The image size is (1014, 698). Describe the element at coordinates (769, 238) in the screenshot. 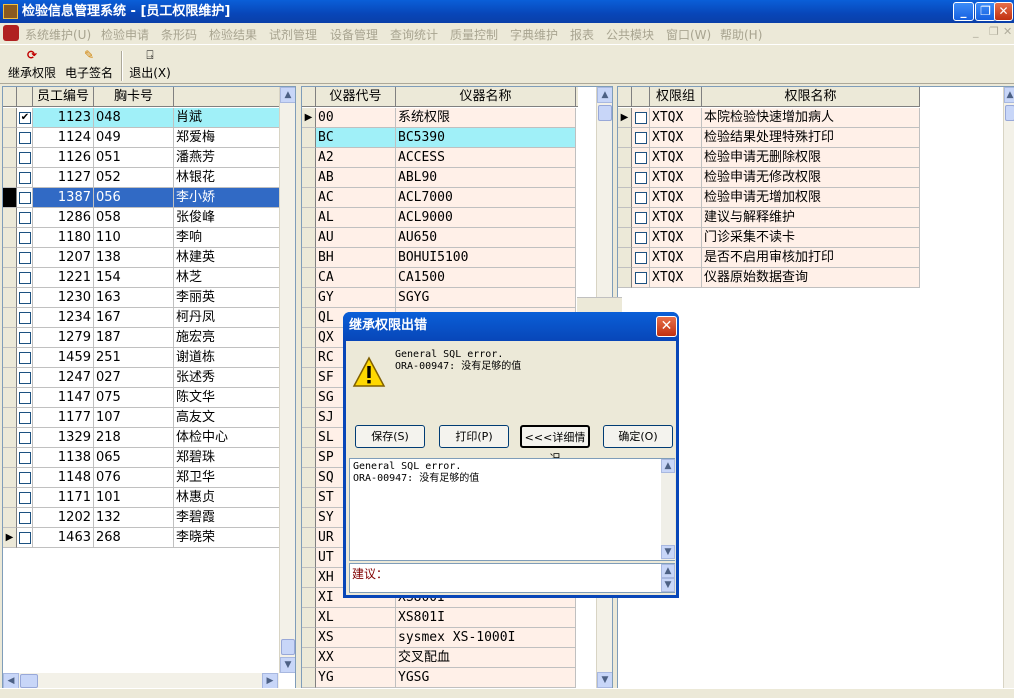

I see `table-row: XTQX 门诊采集不读卡` at that location.